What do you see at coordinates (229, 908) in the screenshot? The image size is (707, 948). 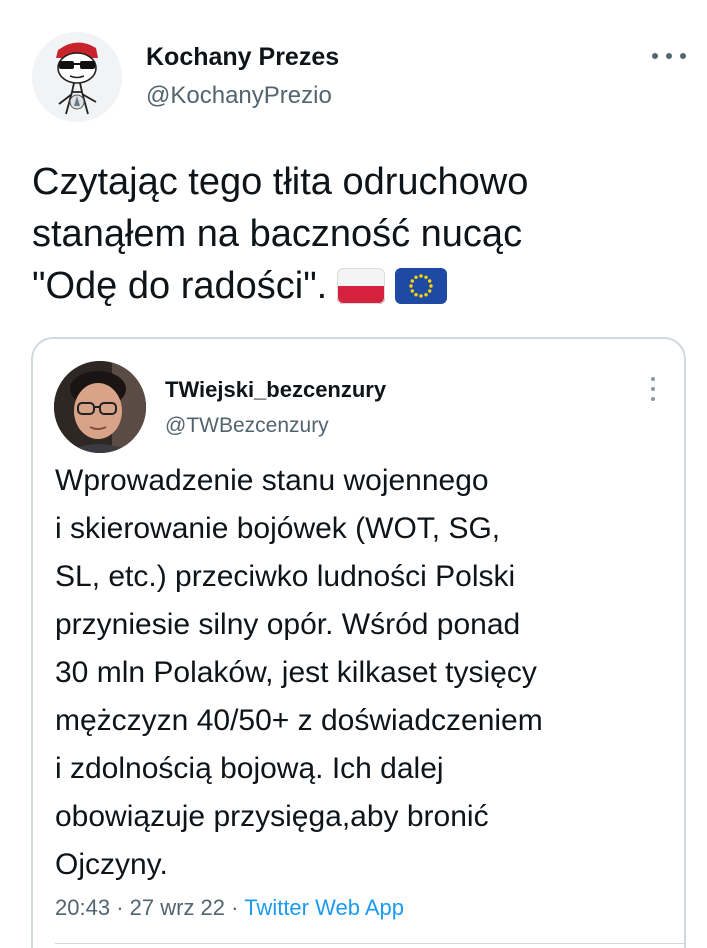 I see `quoted-tweet-meta: 20:43 · 27 wrz 22 · Twitter Web App` at bounding box center [229, 908].